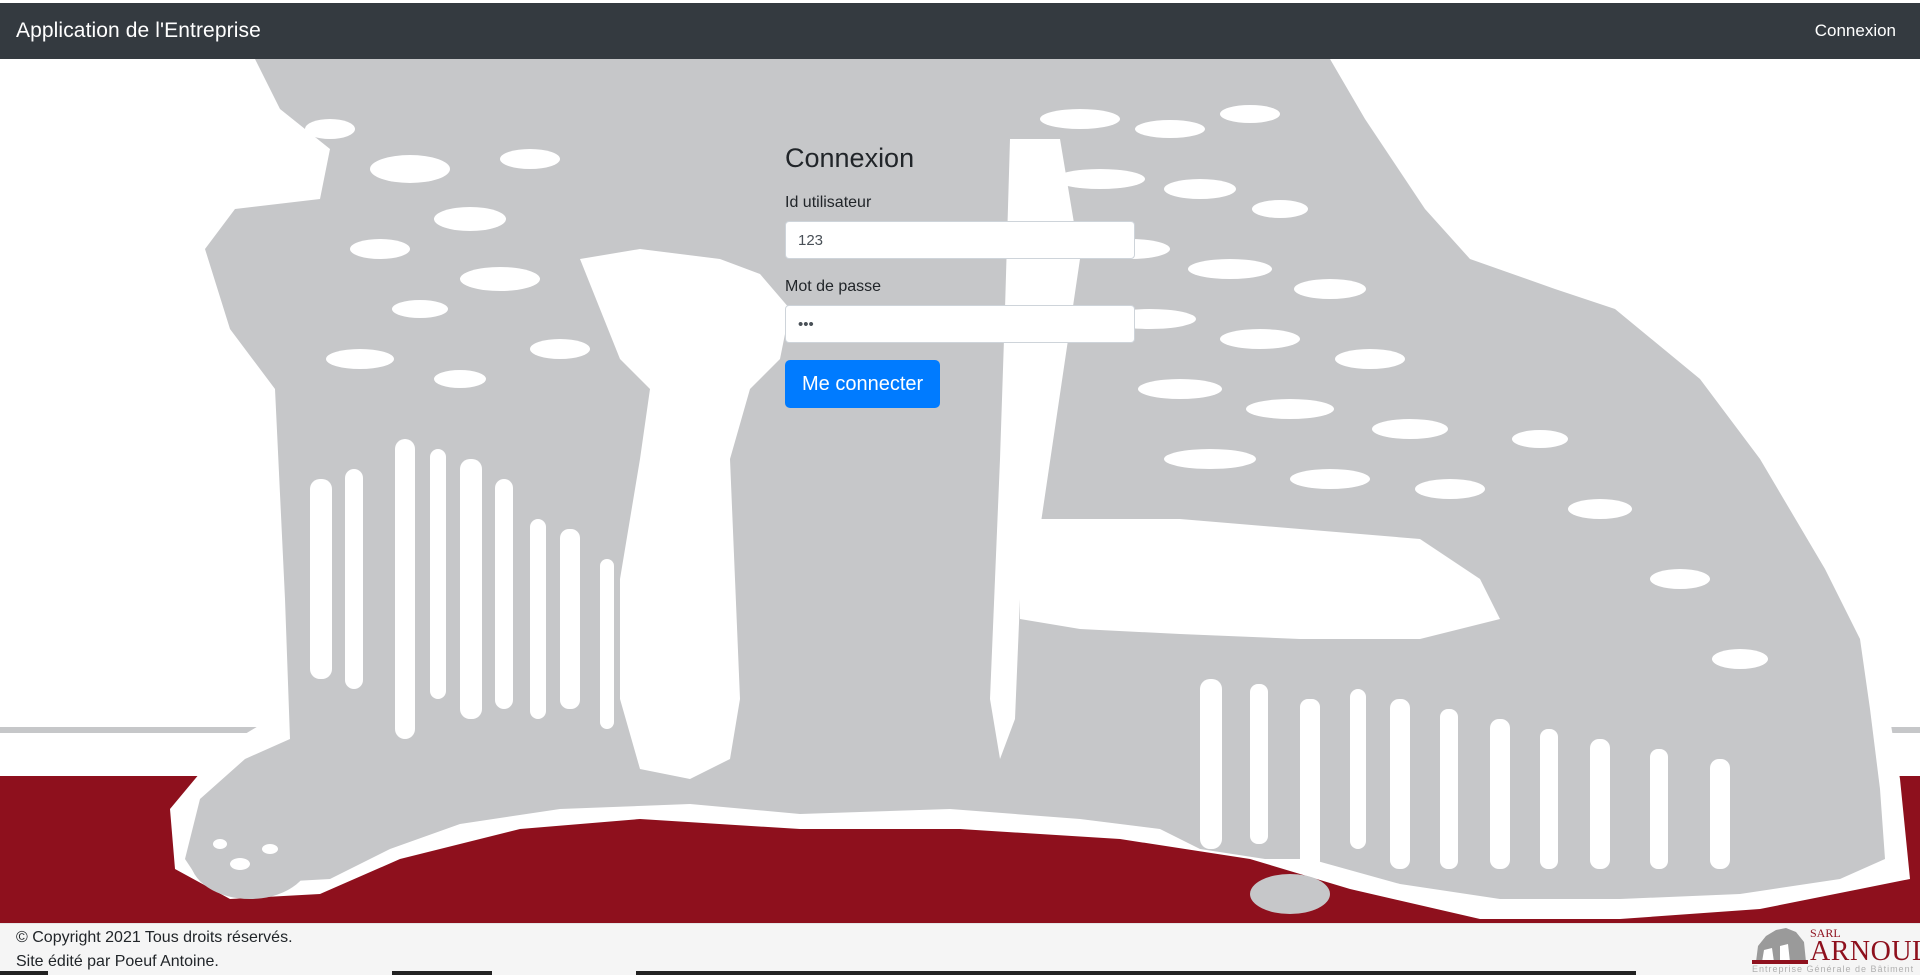 The image size is (1920, 975). I want to click on navbar-brand: Application de l'Entreprise, so click(138, 31).